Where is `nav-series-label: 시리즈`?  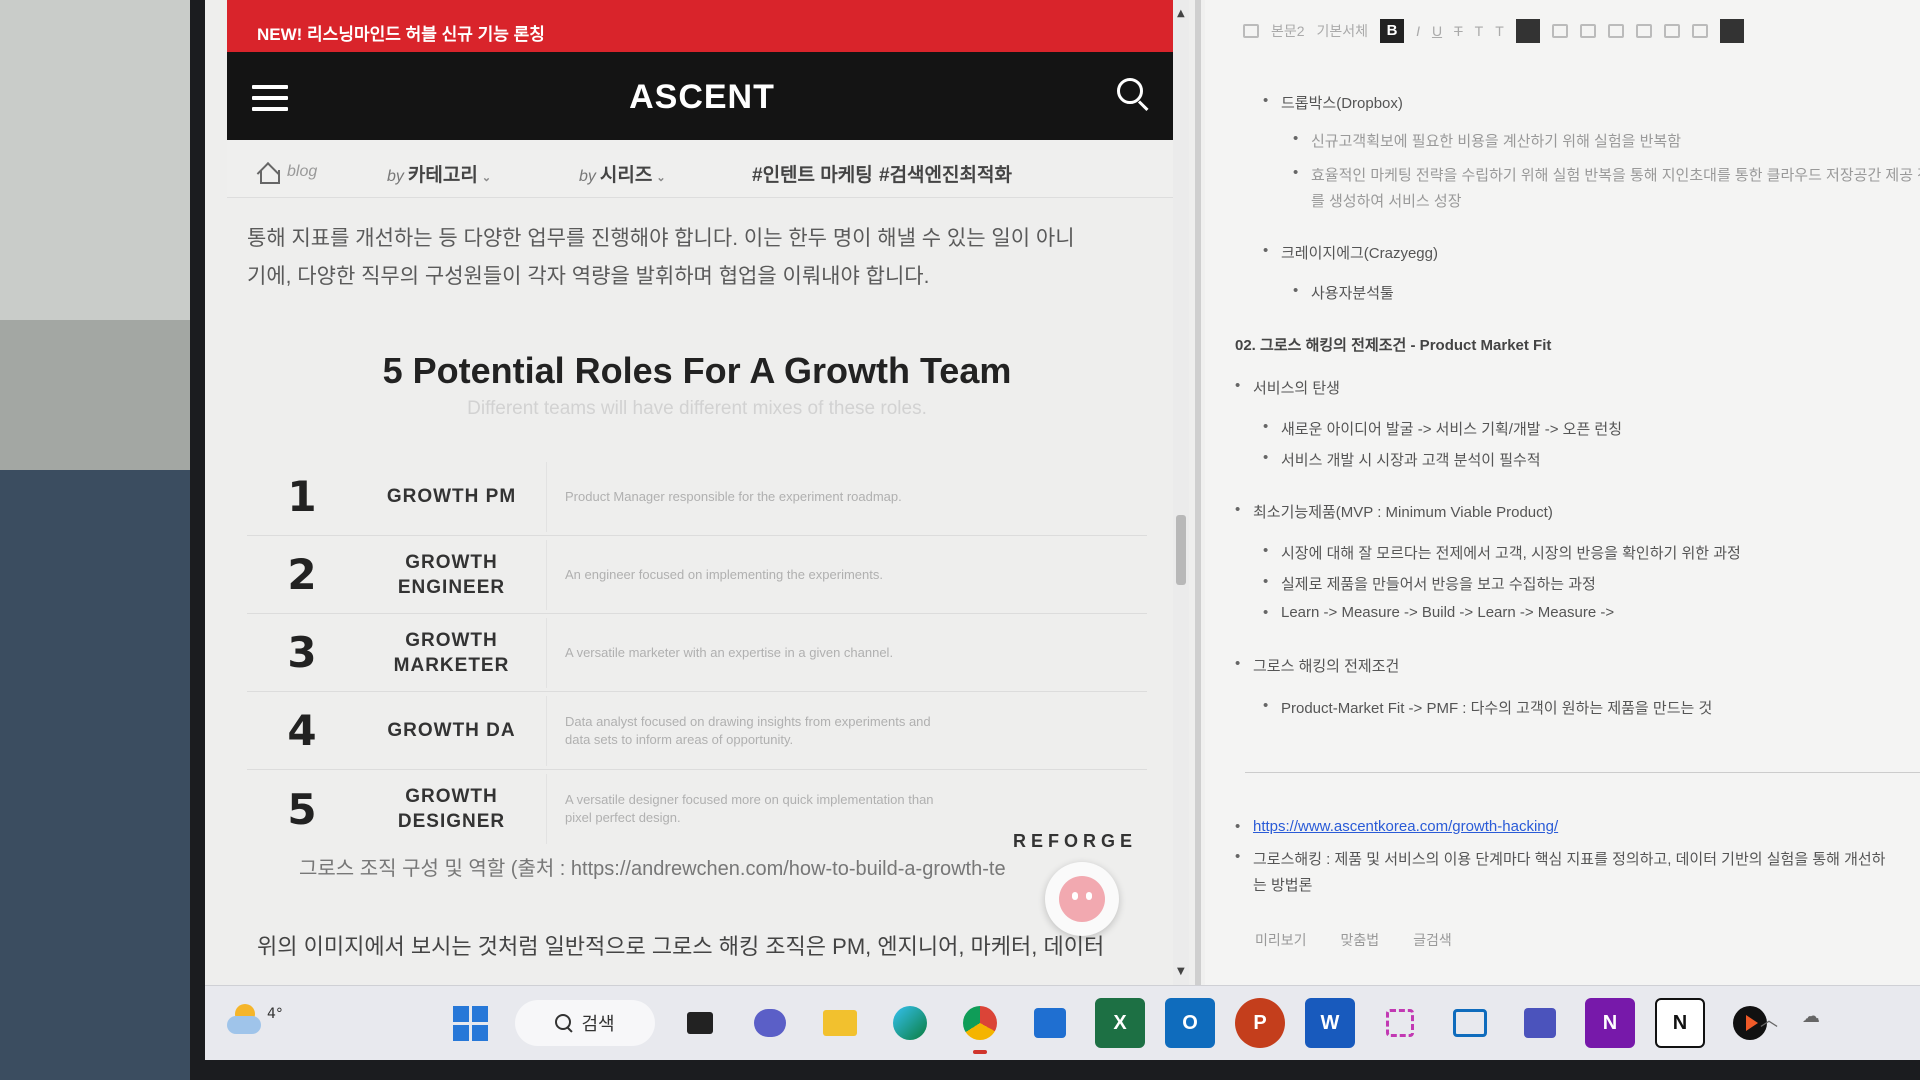 nav-series-label: 시리즈 is located at coordinates (626, 175).